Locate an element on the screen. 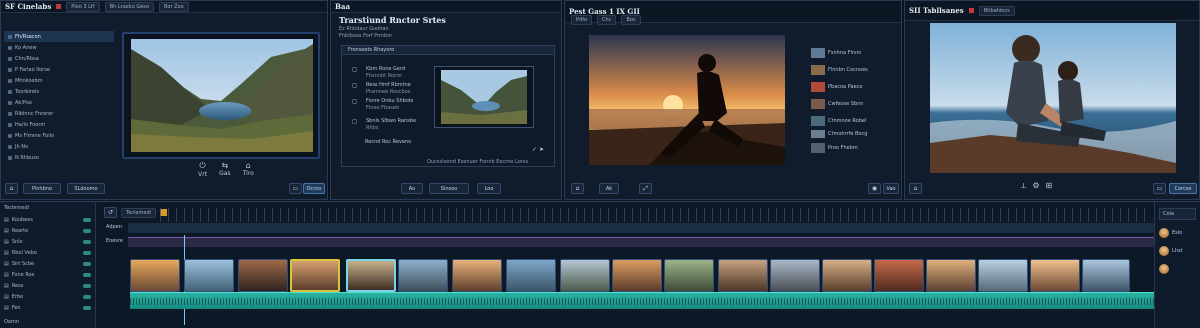 This screenshot has height=328, width=1200. list-item: Ctmohrrfe Bocg is located at coordinates (854, 134).